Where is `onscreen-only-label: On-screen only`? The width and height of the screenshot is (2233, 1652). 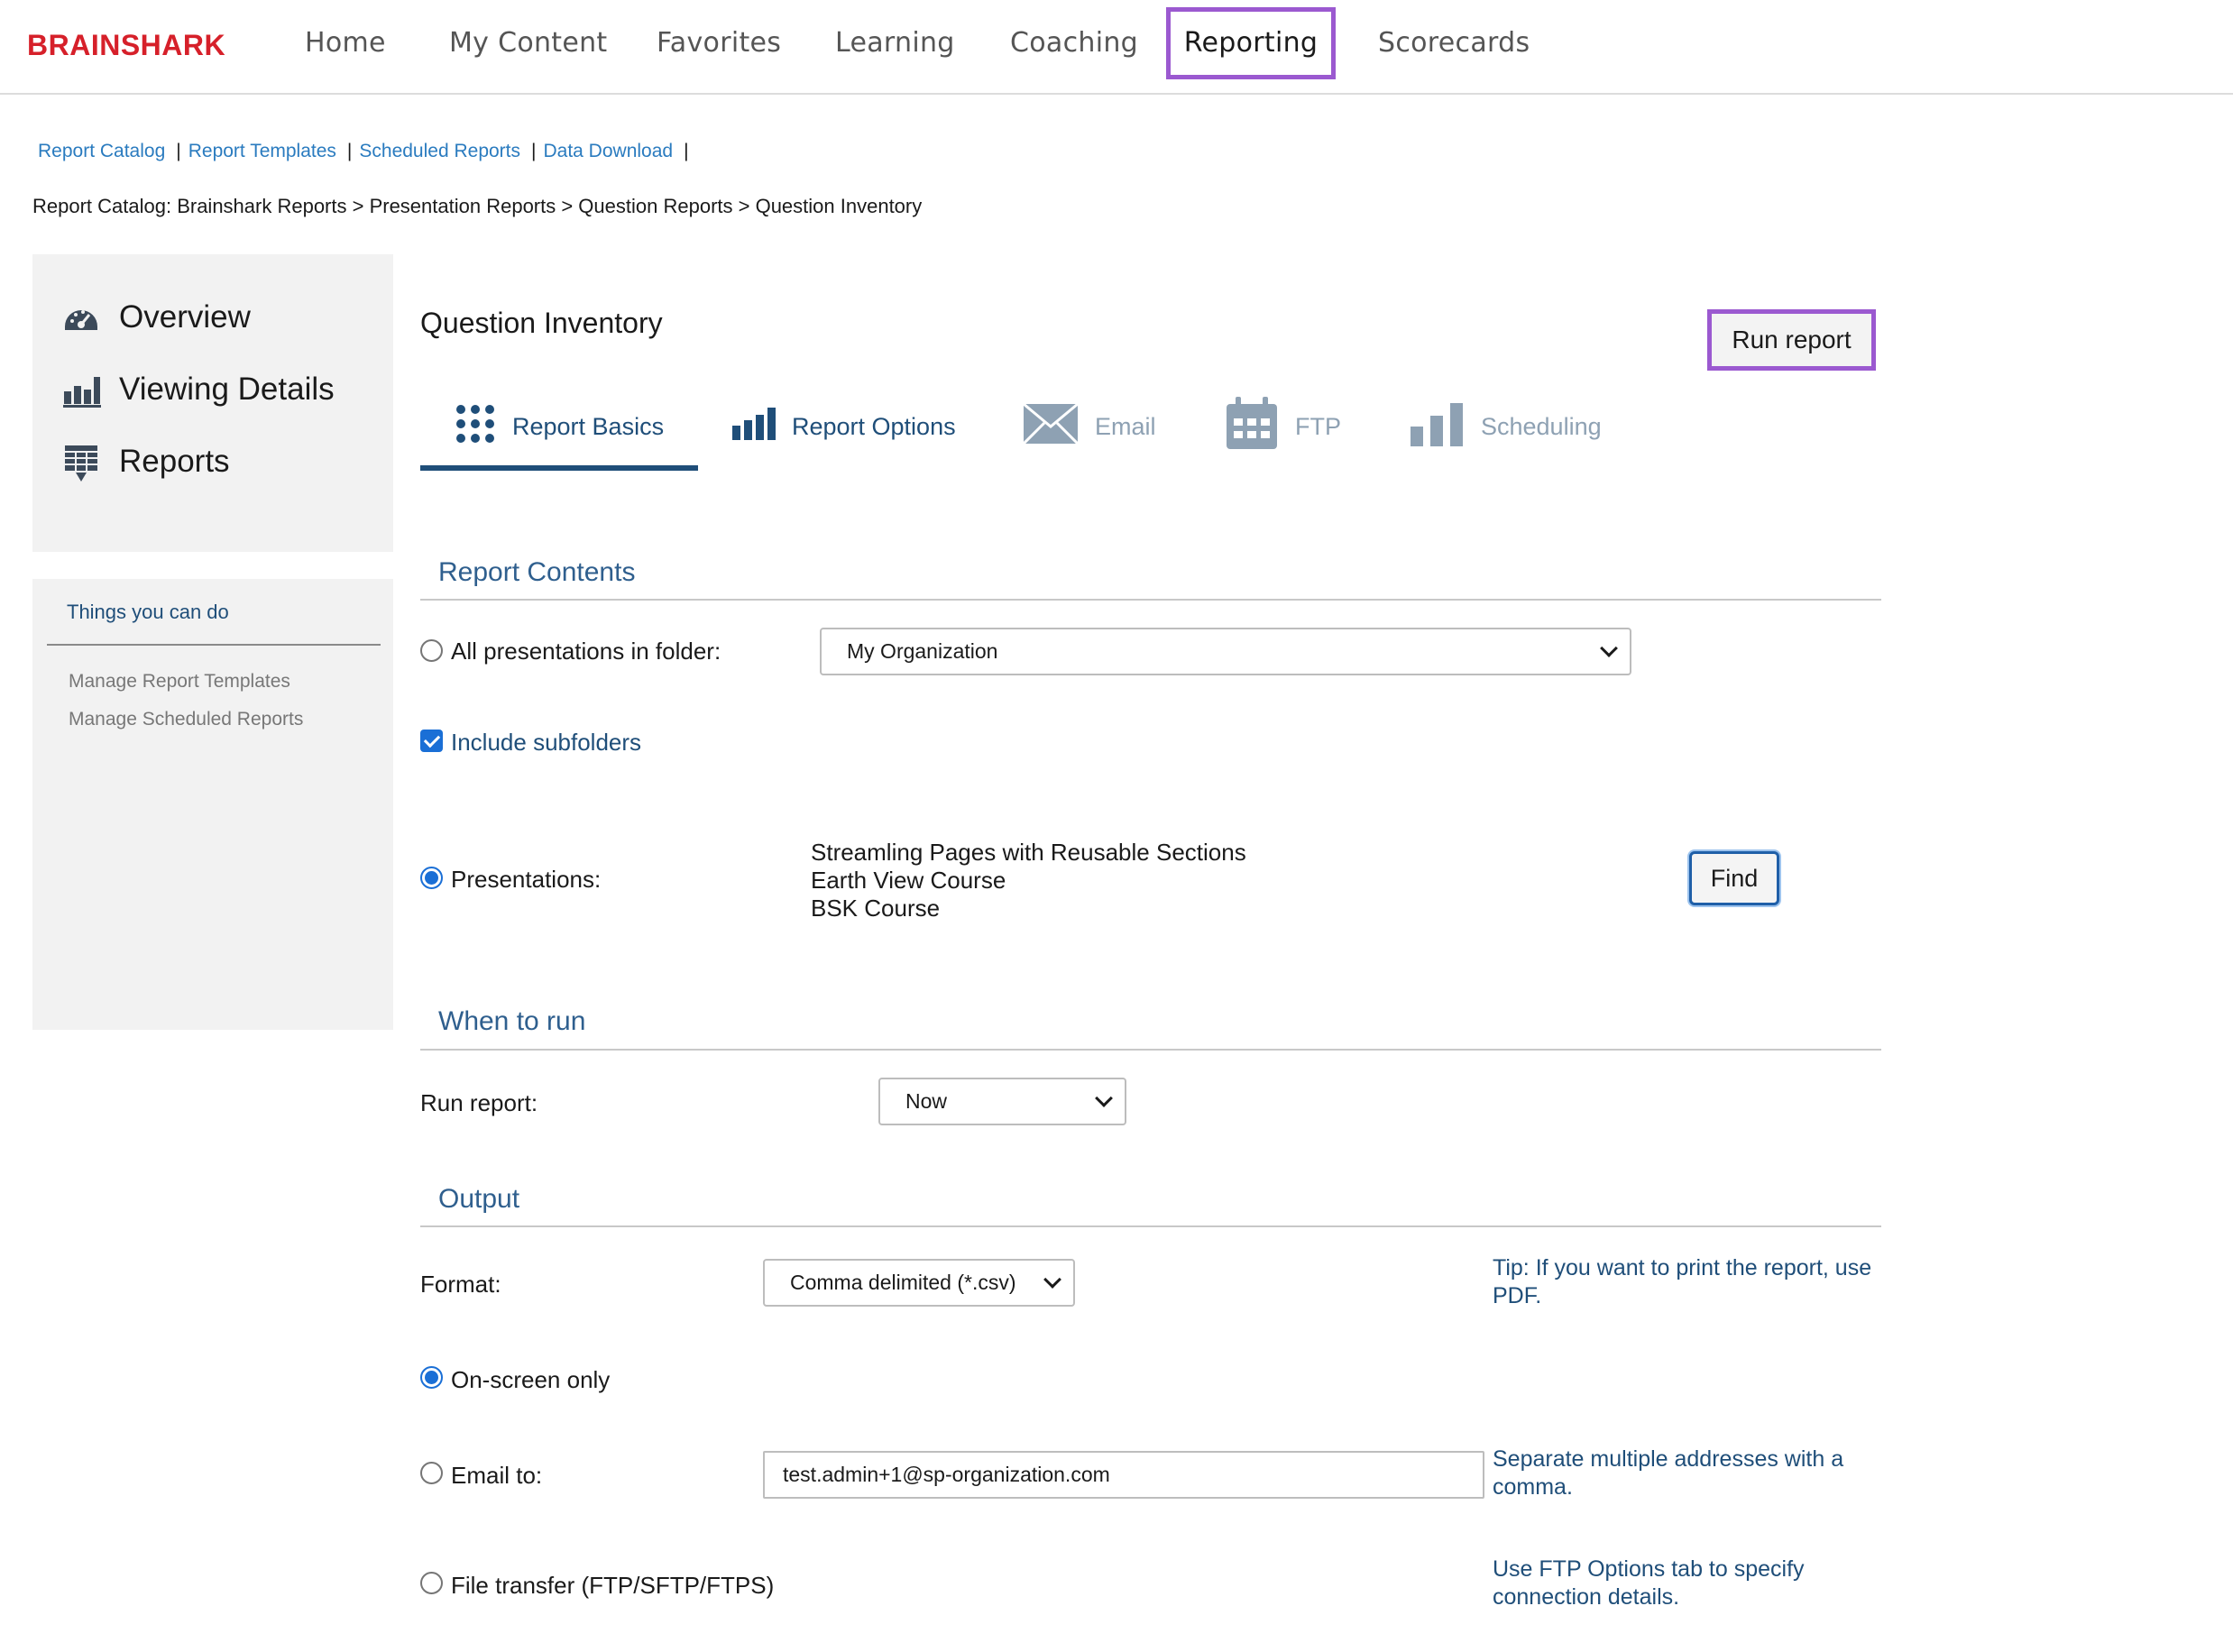 onscreen-only-label: On-screen only is located at coordinates (531, 1380).